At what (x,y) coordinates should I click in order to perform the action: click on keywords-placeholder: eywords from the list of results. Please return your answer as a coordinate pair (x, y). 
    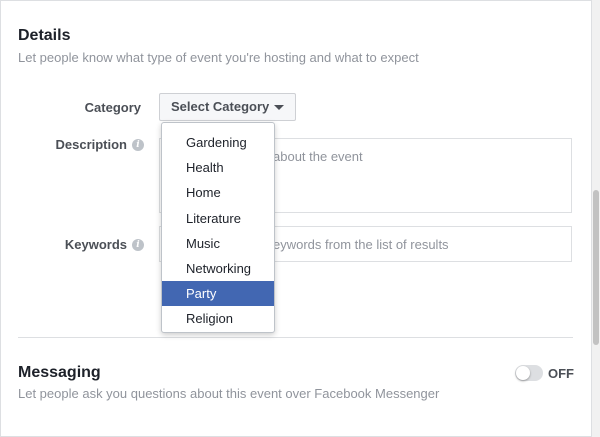
    Looking at the image, I should click on (361, 244).